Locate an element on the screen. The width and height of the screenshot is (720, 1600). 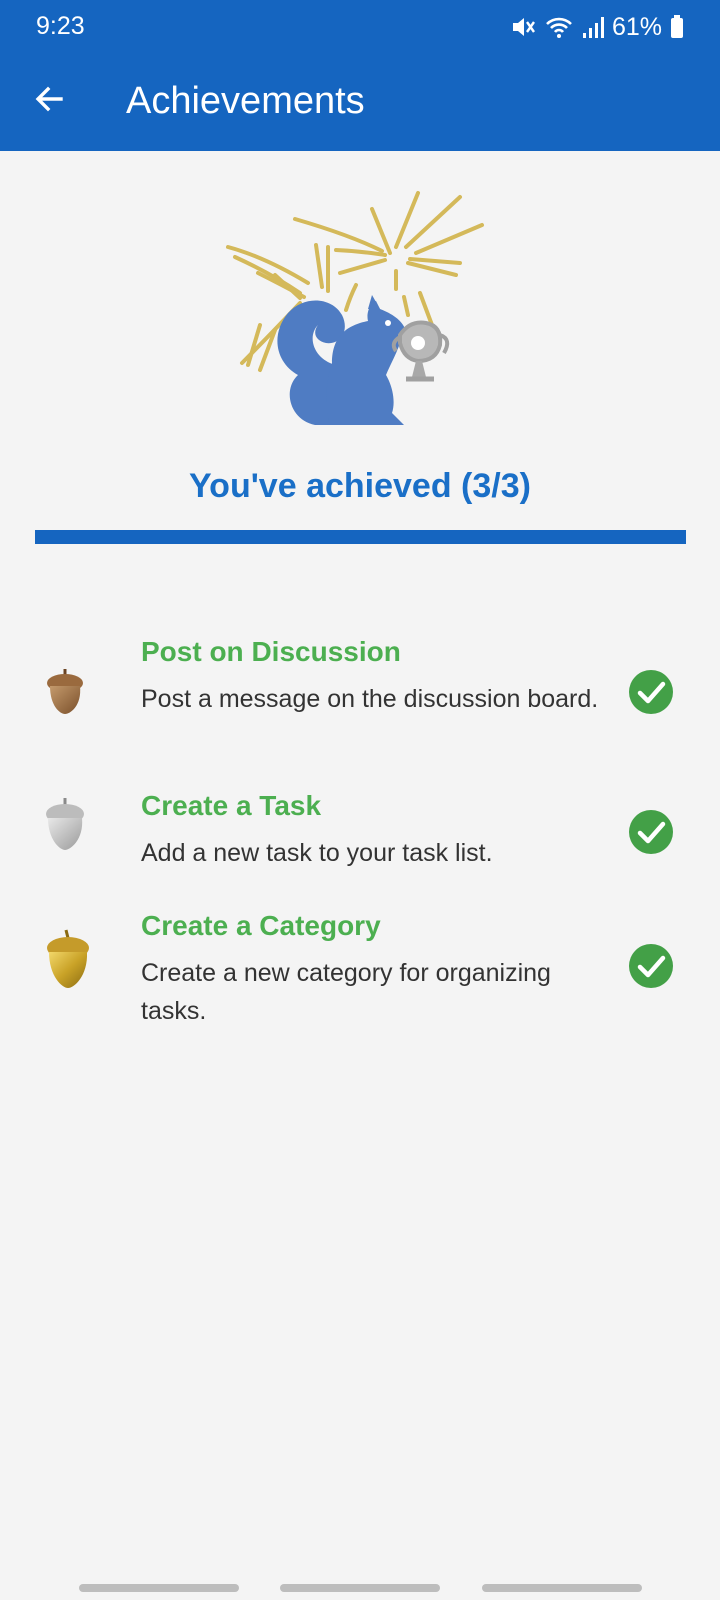
gold-acorn-icon is located at coordinates (68, 961).